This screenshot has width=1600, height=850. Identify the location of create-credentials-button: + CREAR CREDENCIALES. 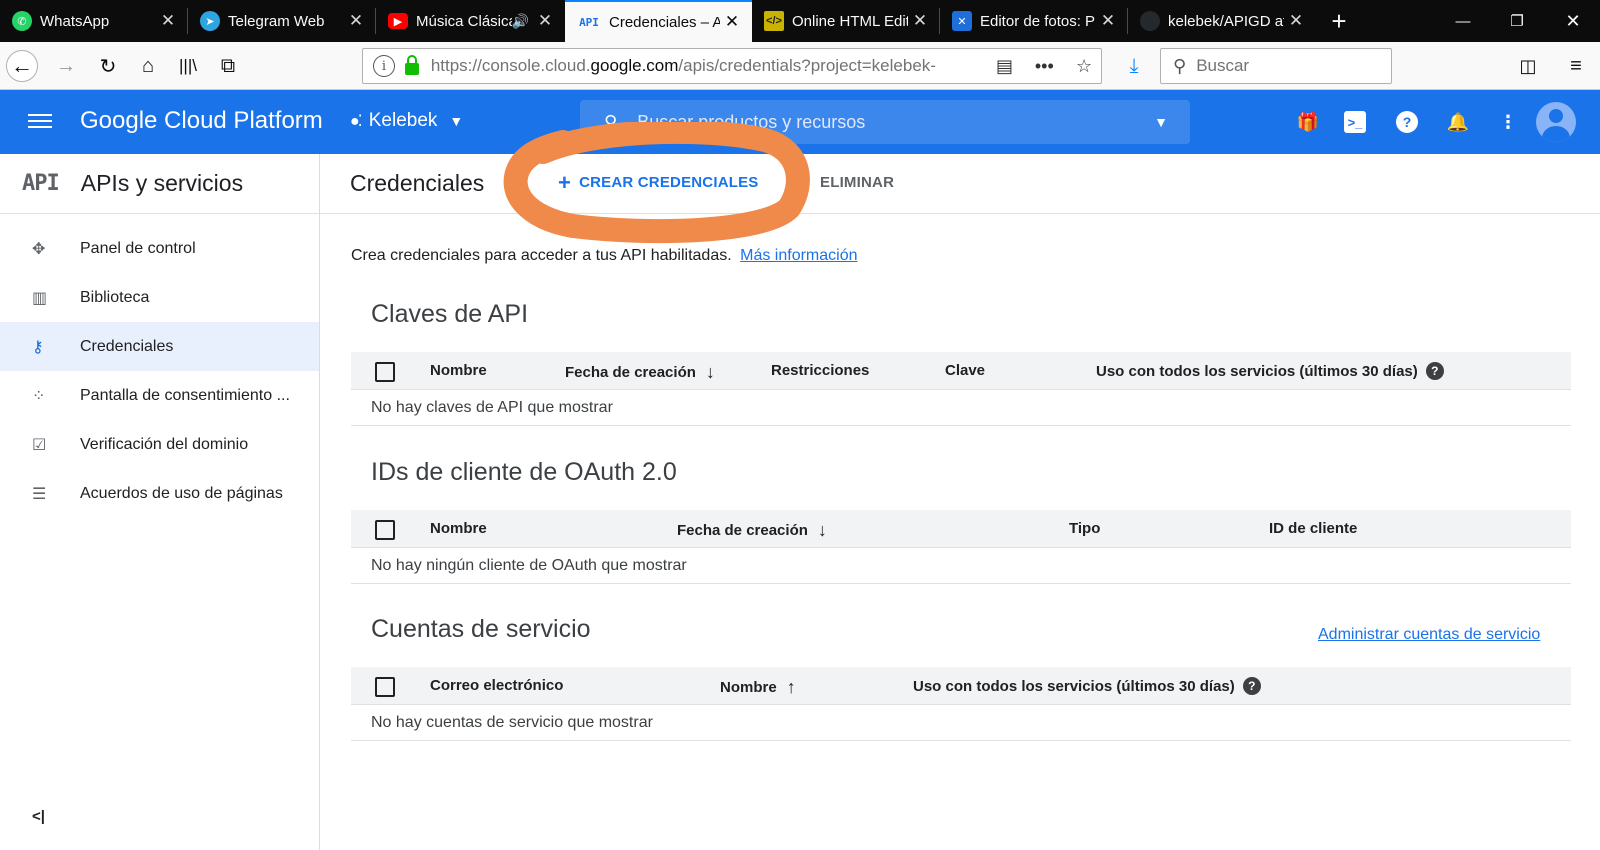
(658, 182).